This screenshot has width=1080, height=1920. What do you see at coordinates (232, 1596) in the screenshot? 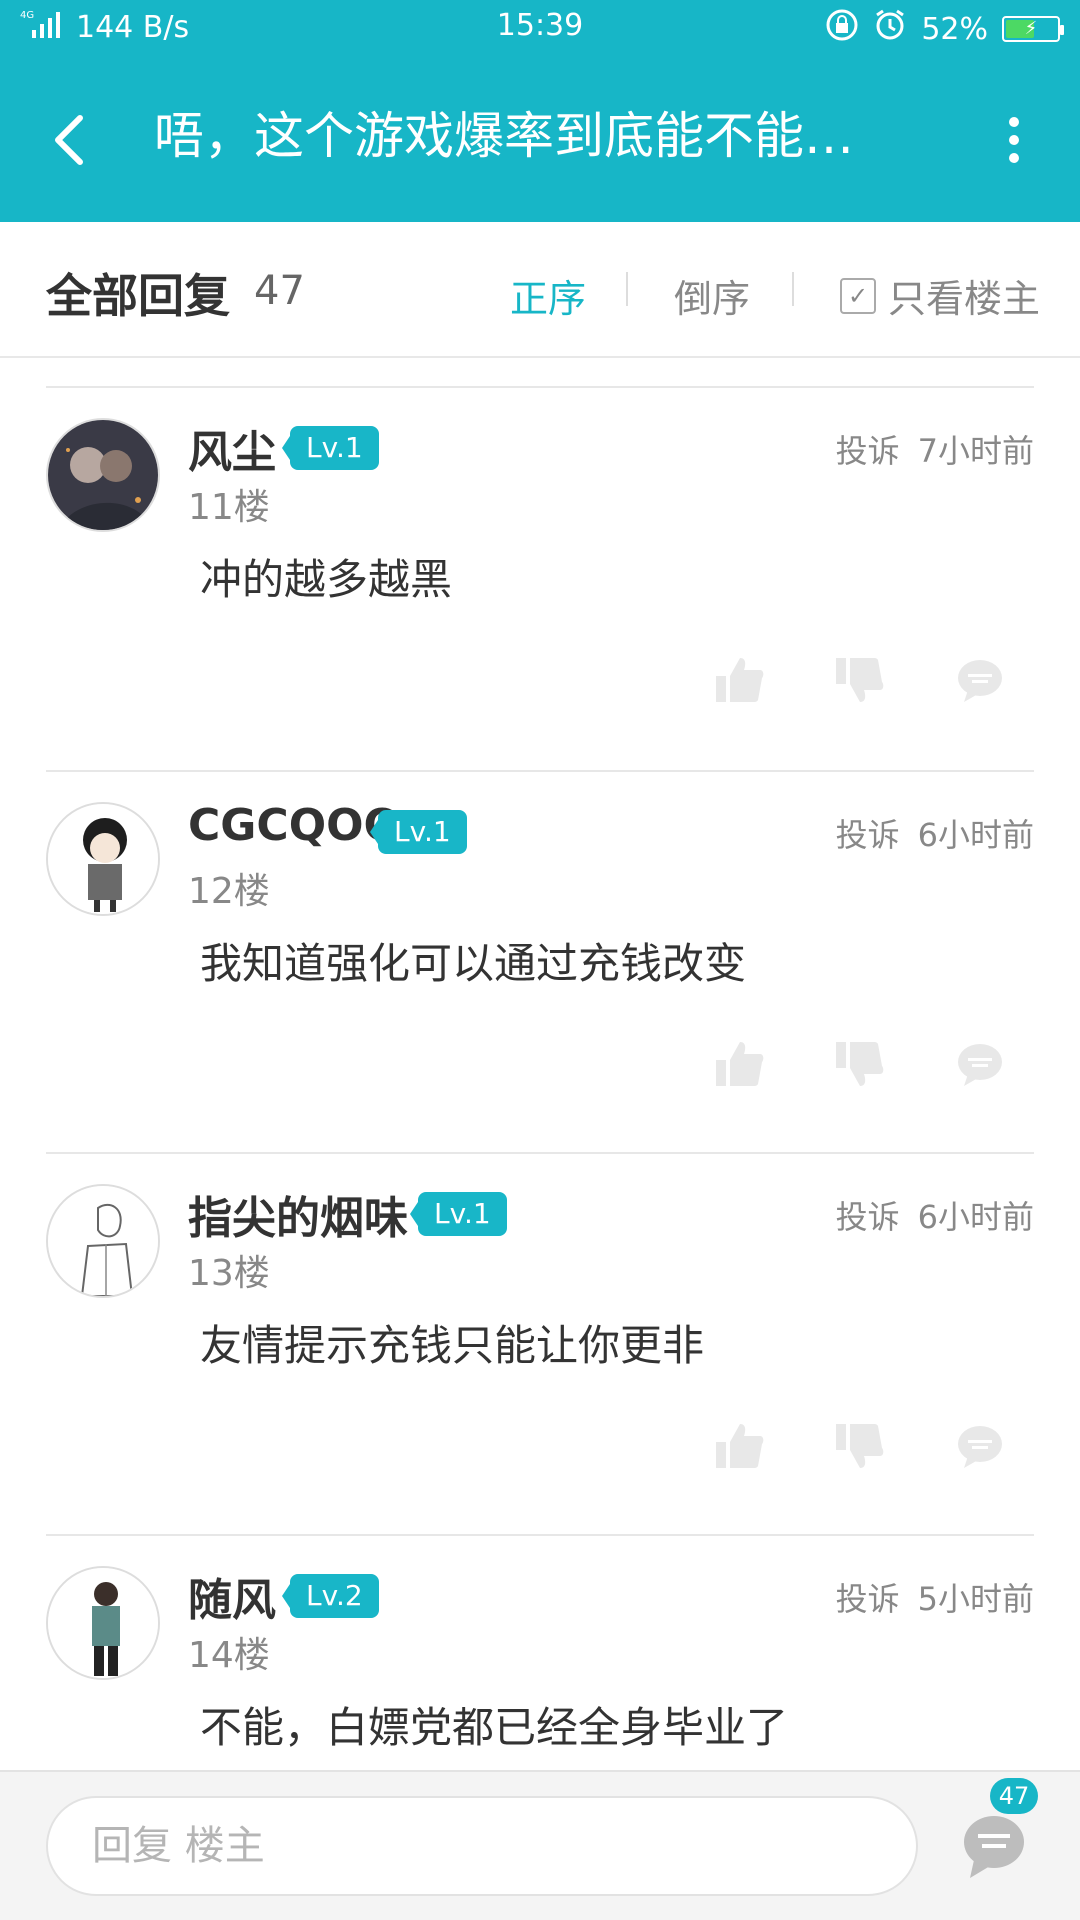
I see `username: 随风` at bounding box center [232, 1596].